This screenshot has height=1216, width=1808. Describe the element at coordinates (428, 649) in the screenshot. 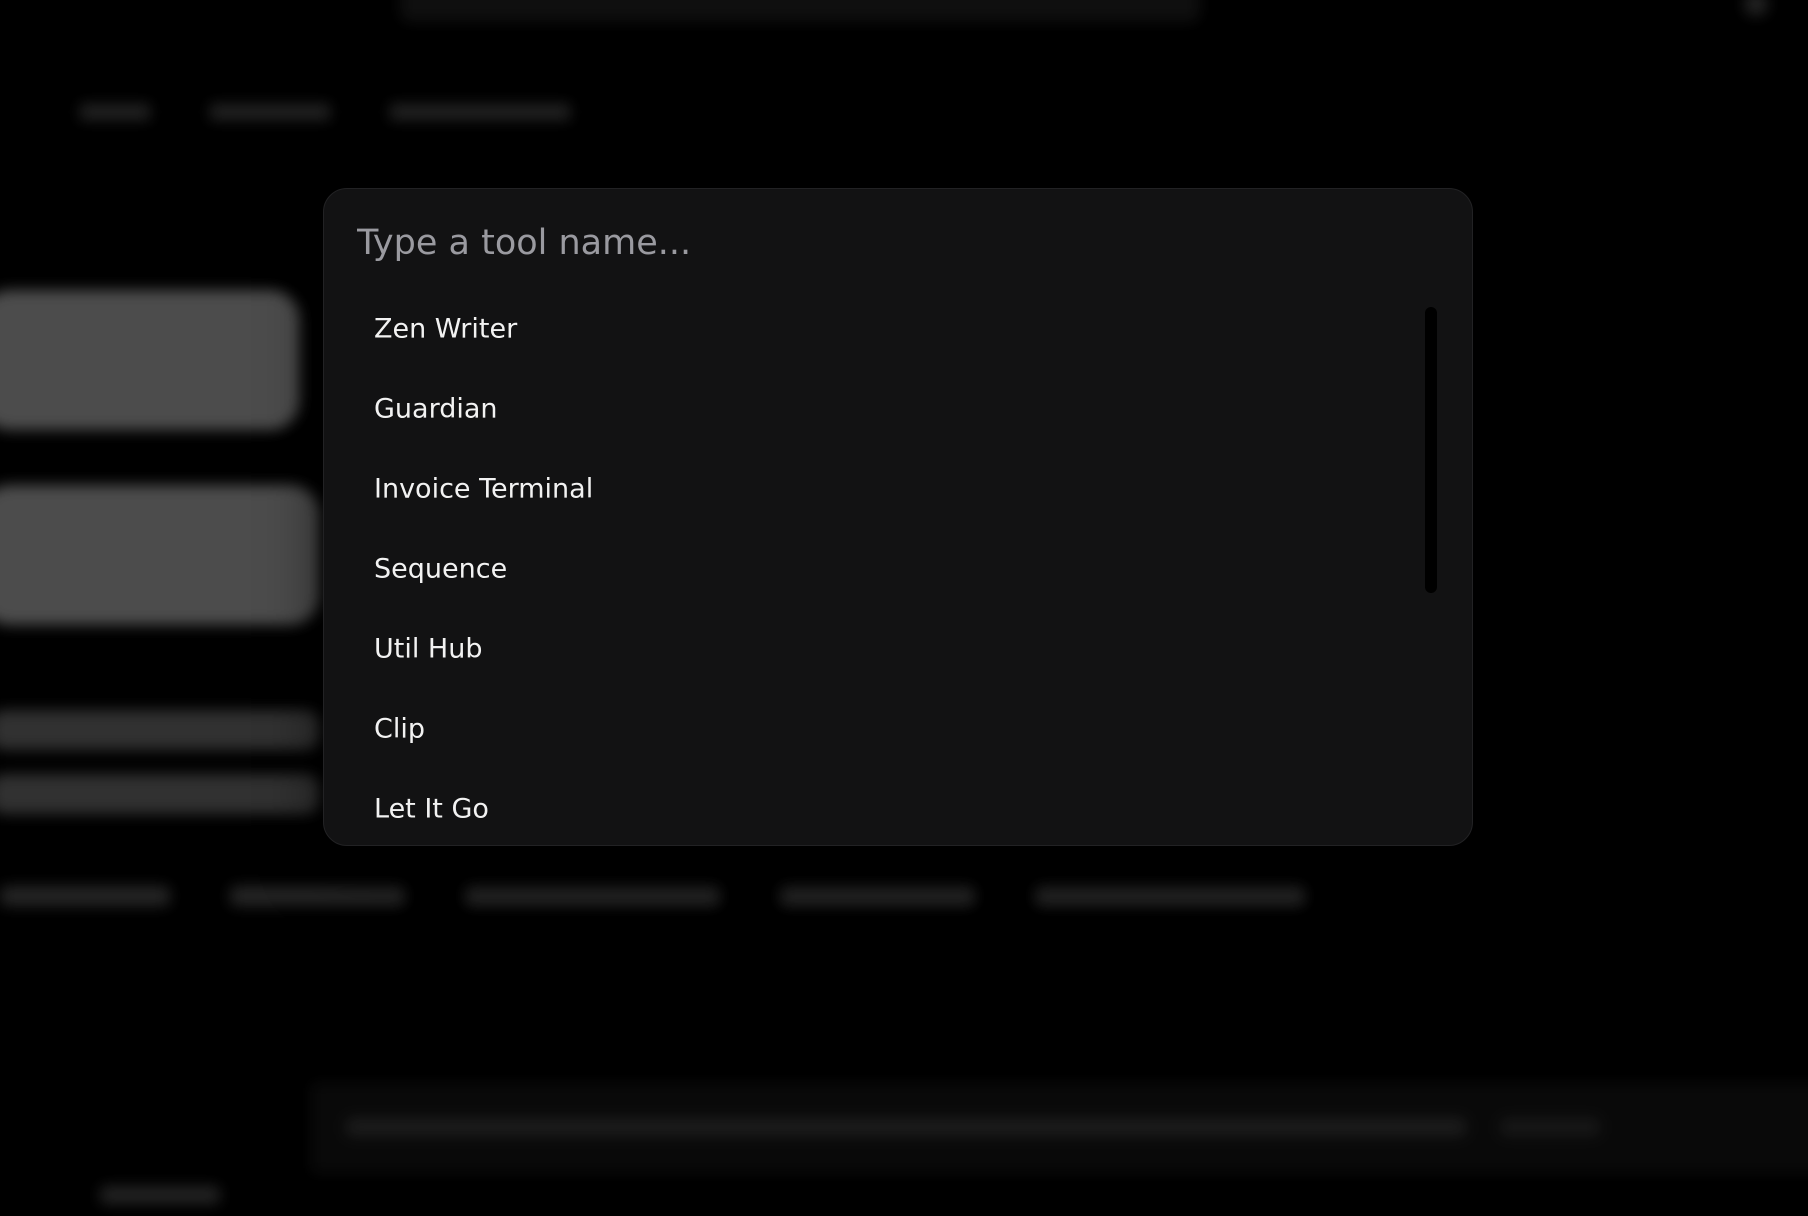

I see `list-item-label: Util Hub` at that location.